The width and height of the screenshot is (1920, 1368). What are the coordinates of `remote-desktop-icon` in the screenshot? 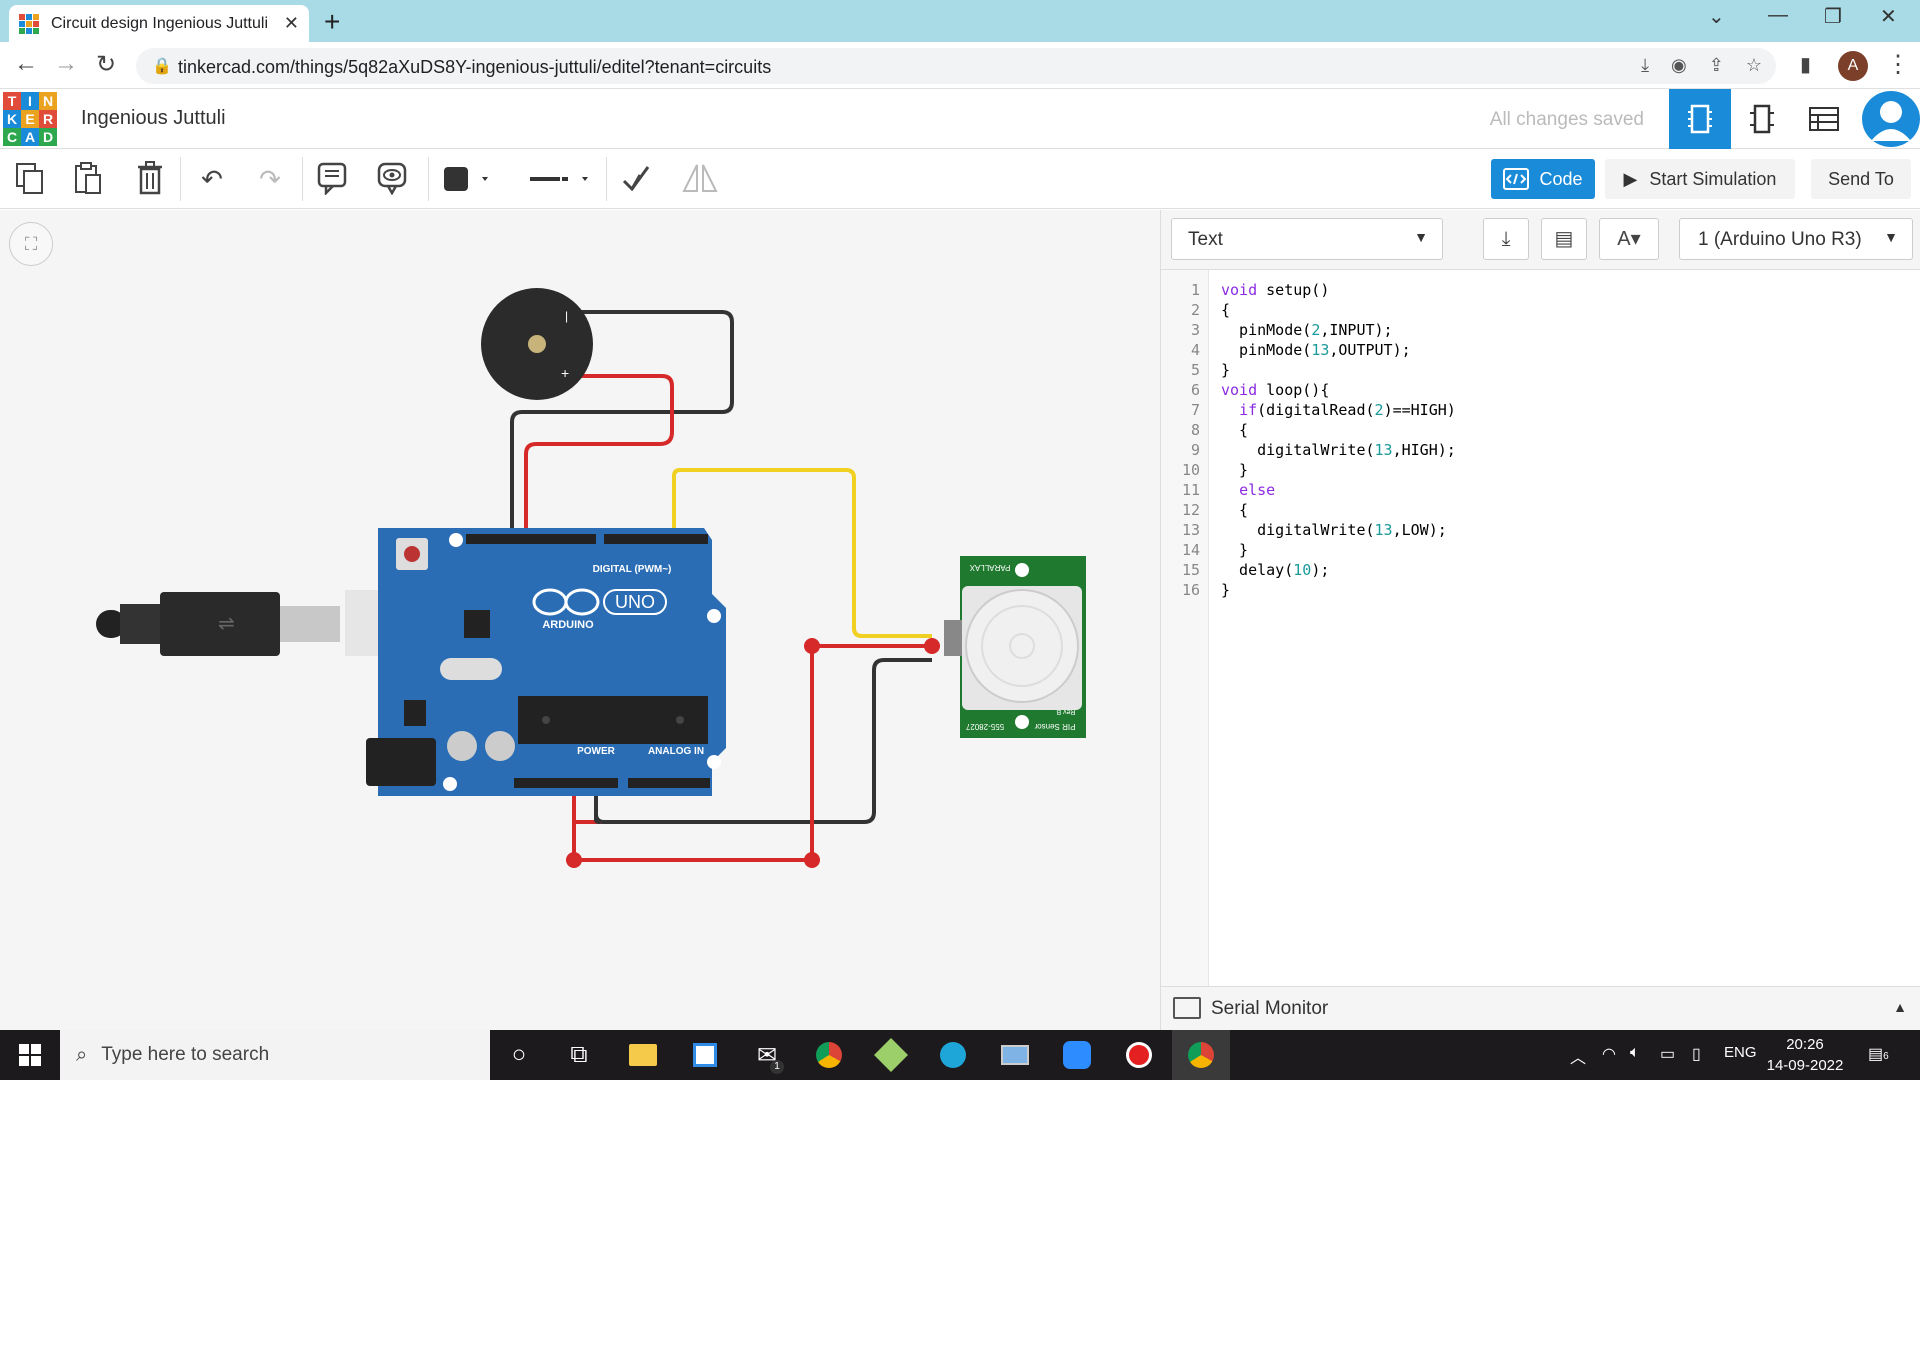 It's located at (1015, 1055).